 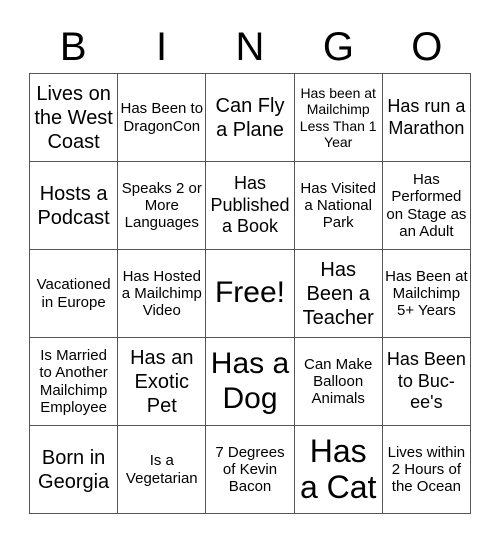 What do you see at coordinates (426, 294) in the screenshot?
I see `bingo-cell: Has Been at Mailchimp 5+ Years` at bounding box center [426, 294].